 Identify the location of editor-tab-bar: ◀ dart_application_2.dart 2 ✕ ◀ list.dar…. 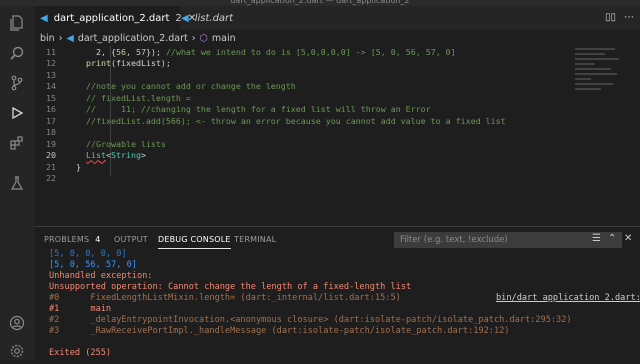
(337, 18).